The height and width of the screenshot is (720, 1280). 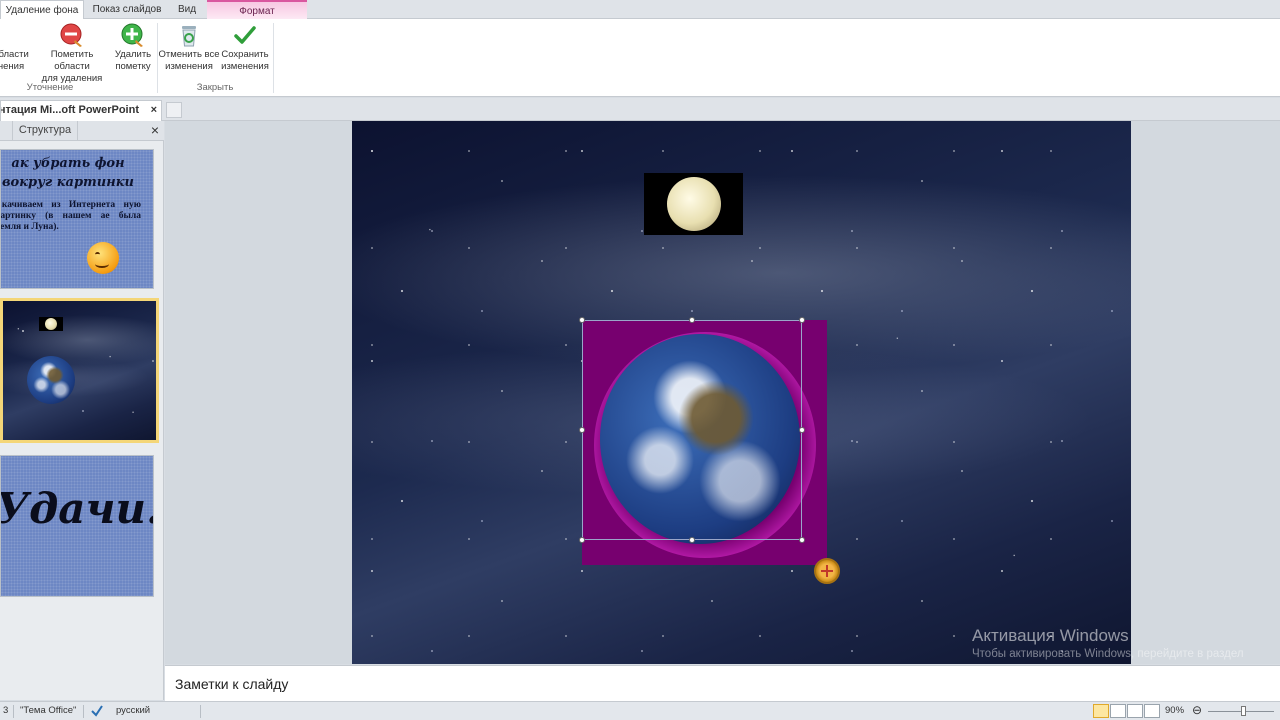 What do you see at coordinates (6, 710) in the screenshot?
I see `slide-number: 3` at bounding box center [6, 710].